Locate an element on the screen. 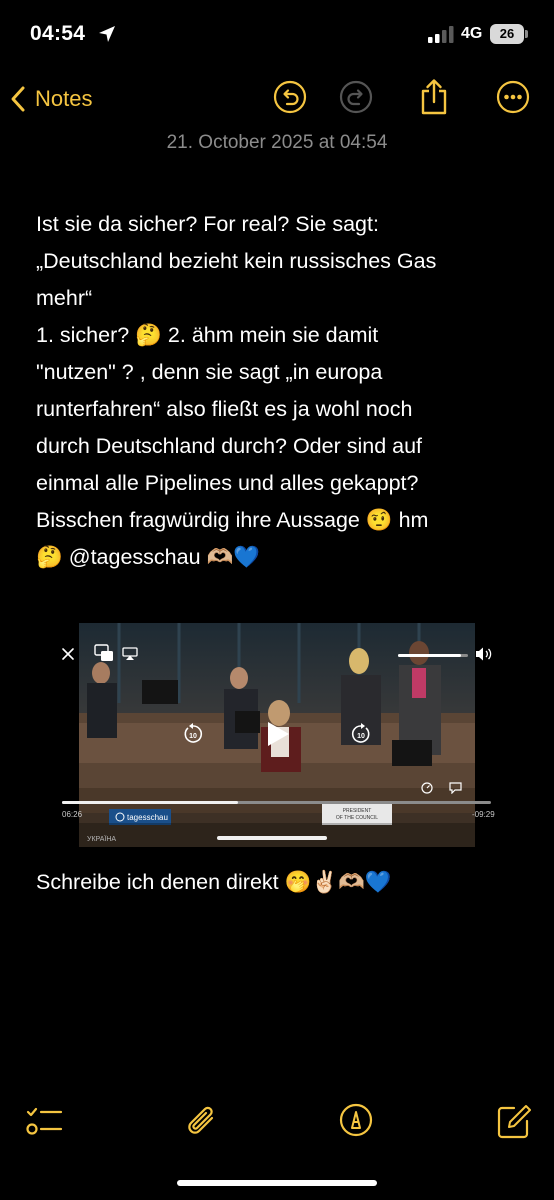 Image resolution: width=554 pixels, height=1200 pixels. picture-in-picture-icon is located at coordinates (104, 653).